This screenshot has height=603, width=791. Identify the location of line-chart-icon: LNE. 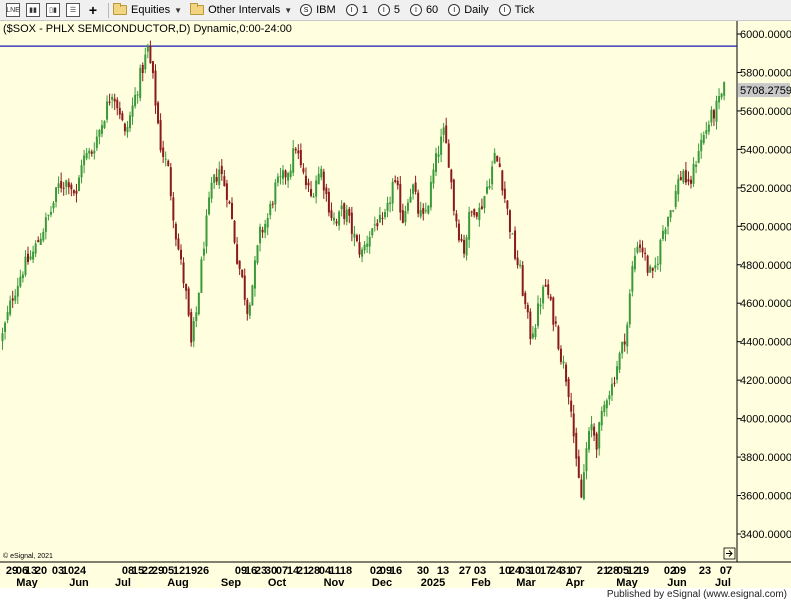
(13, 10).